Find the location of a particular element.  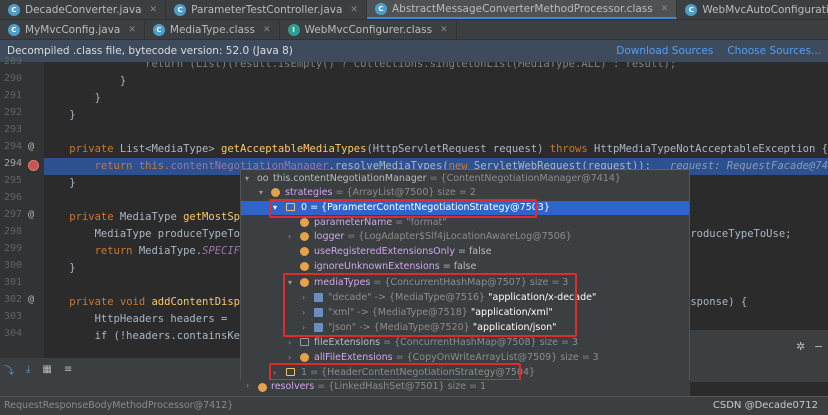

line-number: 296 is located at coordinates (12, 197).